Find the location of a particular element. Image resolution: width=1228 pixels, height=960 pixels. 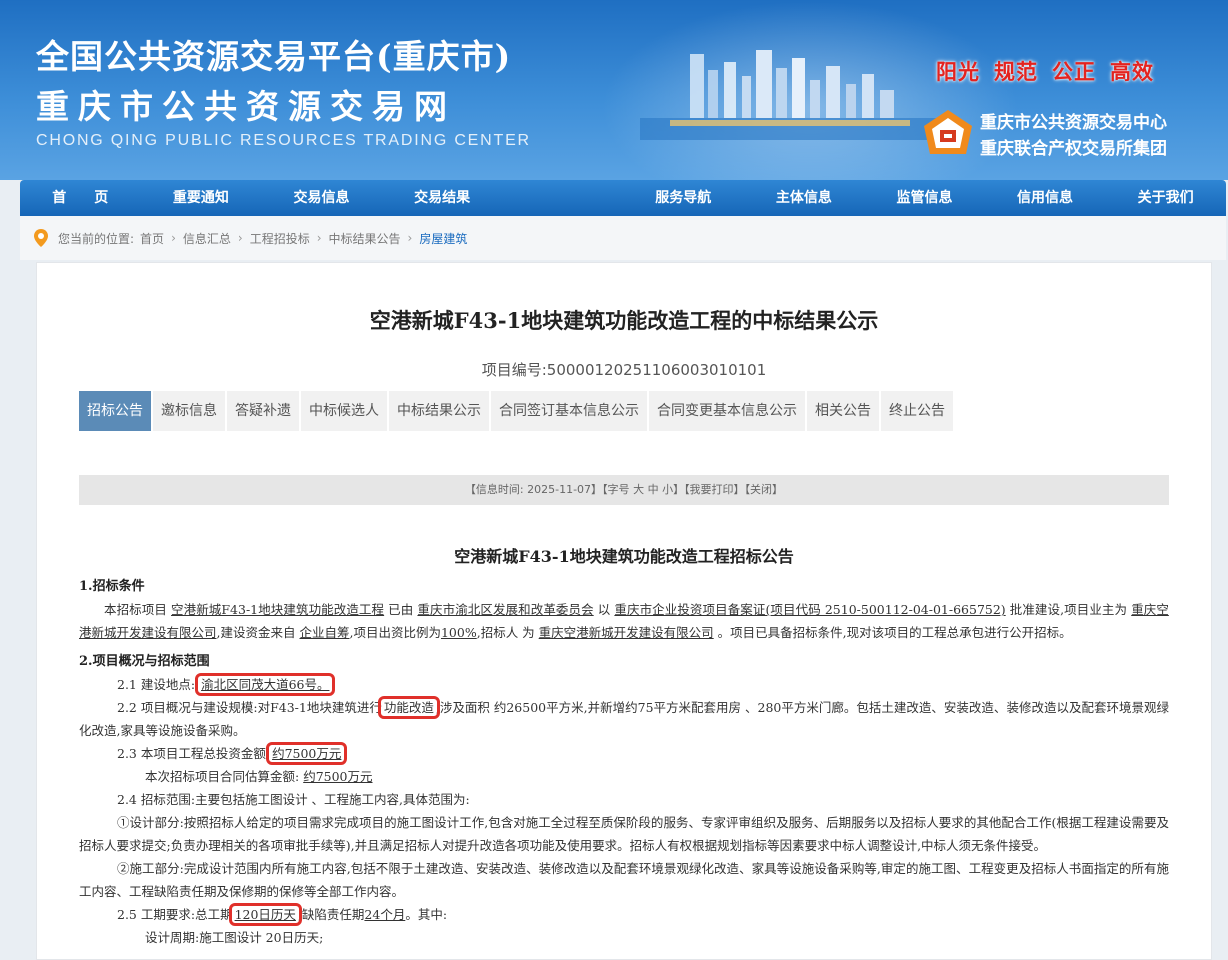

breadcrumb-home: 首页 is located at coordinates (152, 238).